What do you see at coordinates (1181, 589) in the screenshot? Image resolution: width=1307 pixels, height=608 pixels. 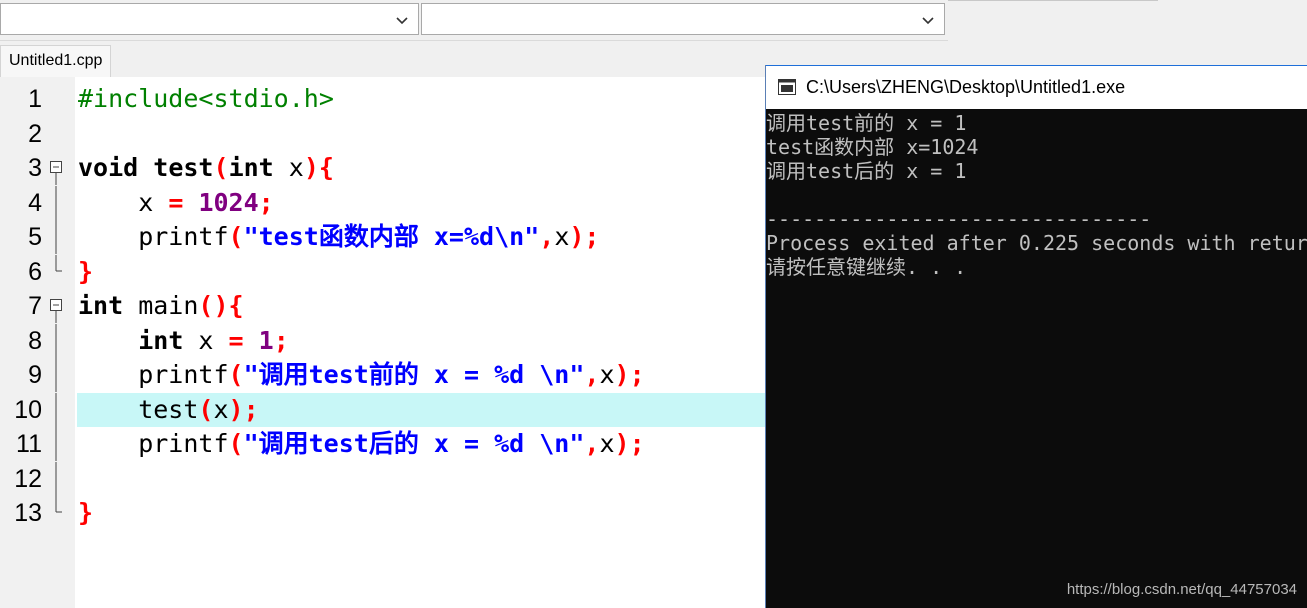 I see `watermark: https://blog.csdn.net/qq_44757034` at bounding box center [1181, 589].